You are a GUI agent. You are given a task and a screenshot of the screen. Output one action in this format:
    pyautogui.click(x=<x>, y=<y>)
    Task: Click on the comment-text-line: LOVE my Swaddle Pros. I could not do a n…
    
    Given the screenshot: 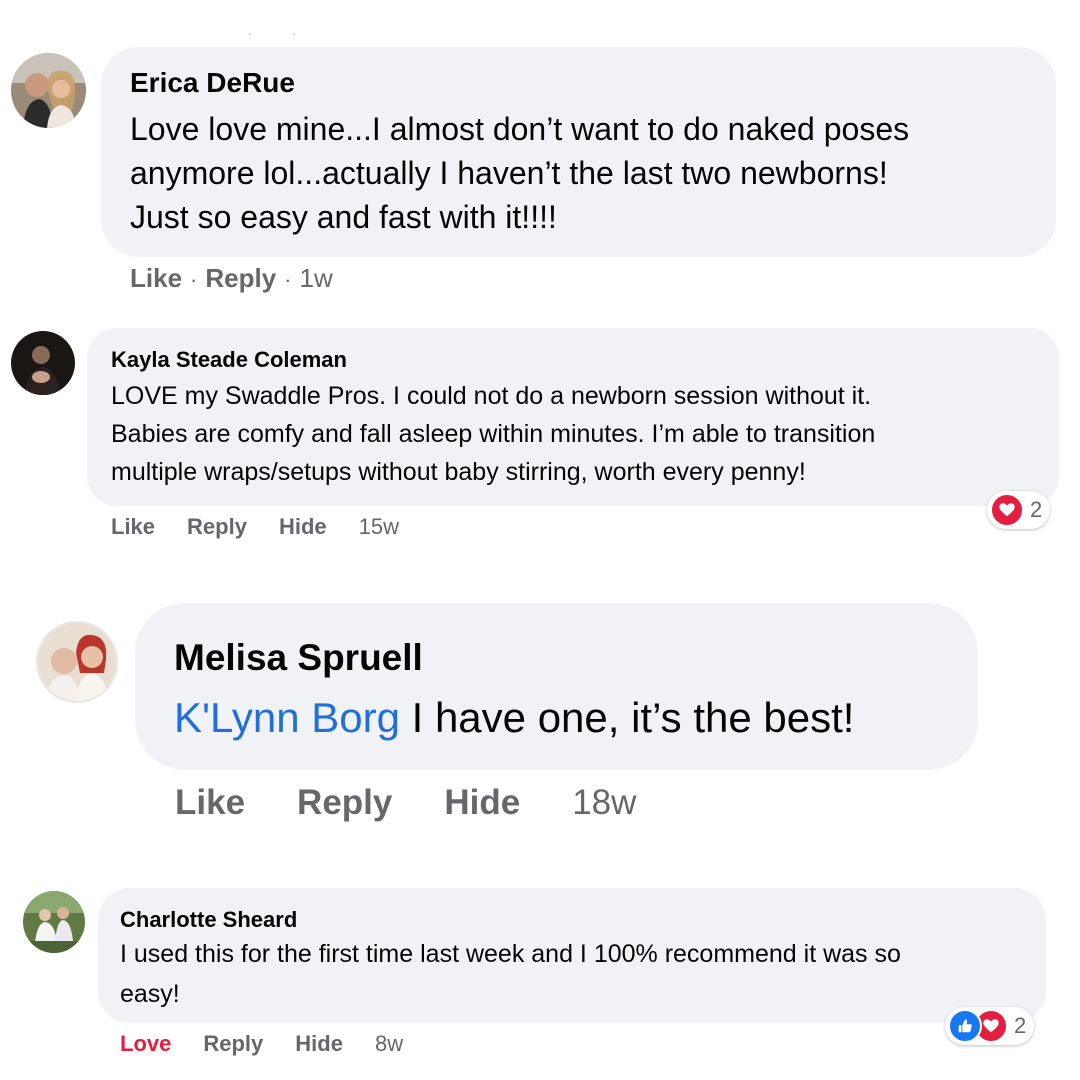 What is the action you would take?
    pyautogui.click(x=491, y=396)
    